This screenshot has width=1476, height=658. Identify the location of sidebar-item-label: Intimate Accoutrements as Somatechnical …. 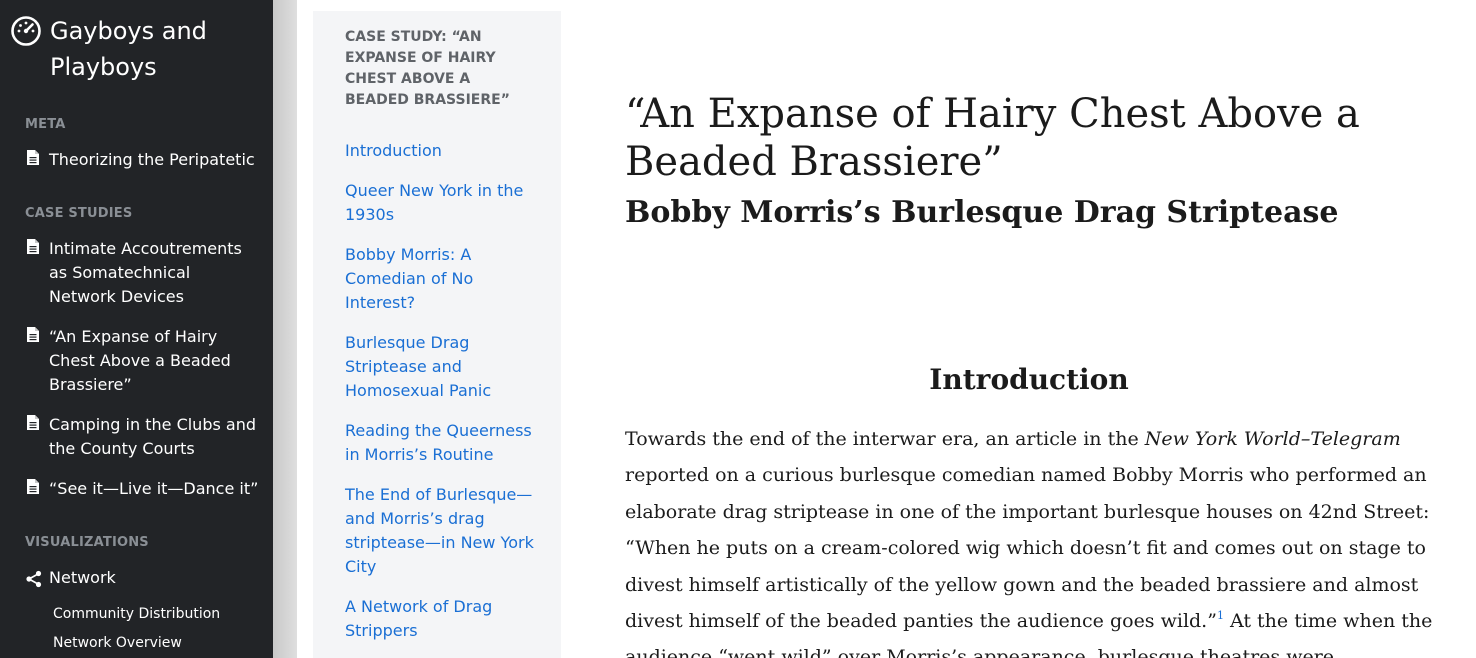
(145, 272).